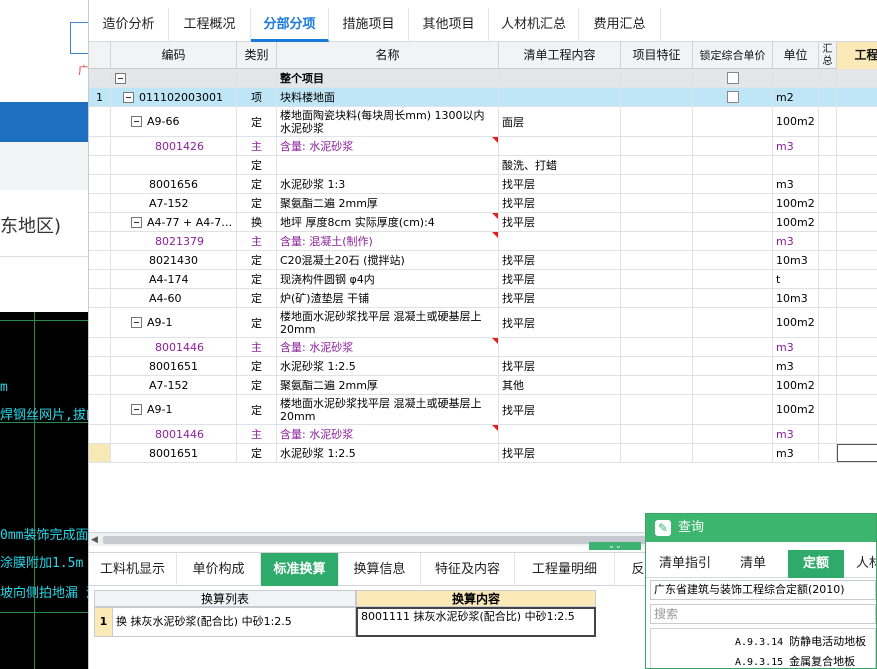 This screenshot has height=669, width=877. What do you see at coordinates (560, 55) in the screenshot?
I see `header-content: 清单工程内容` at bounding box center [560, 55].